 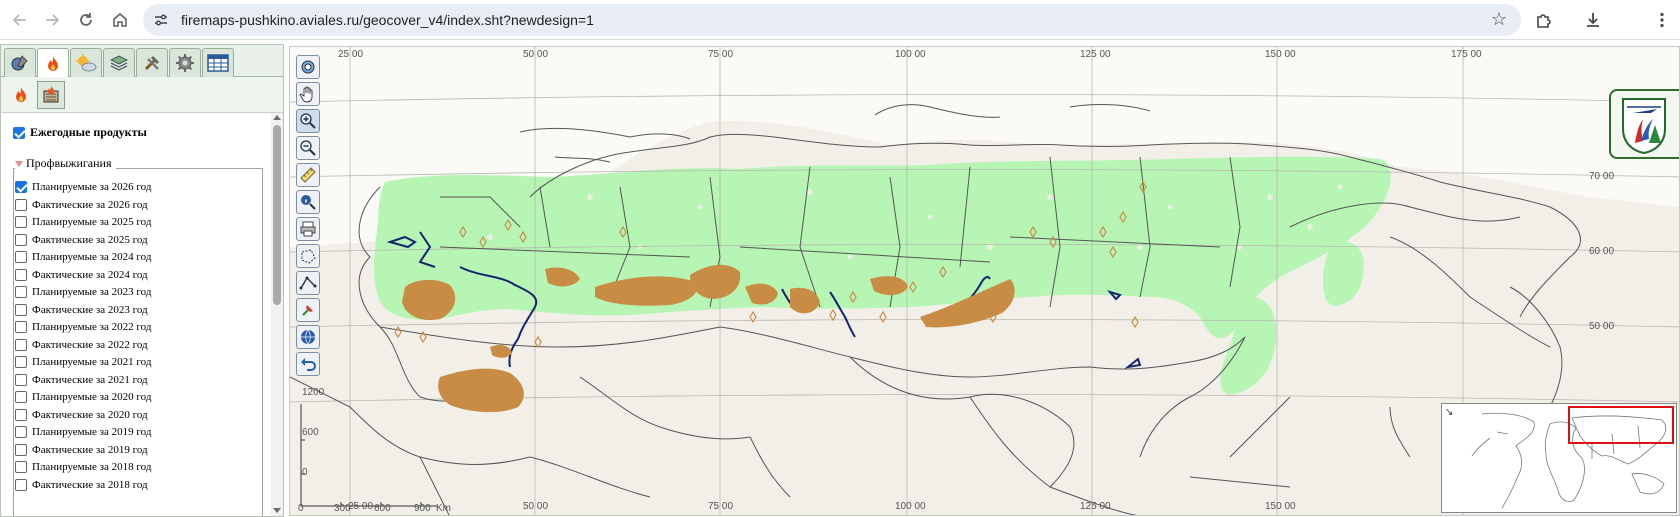 I want to click on home-button, so click(x=120, y=20).